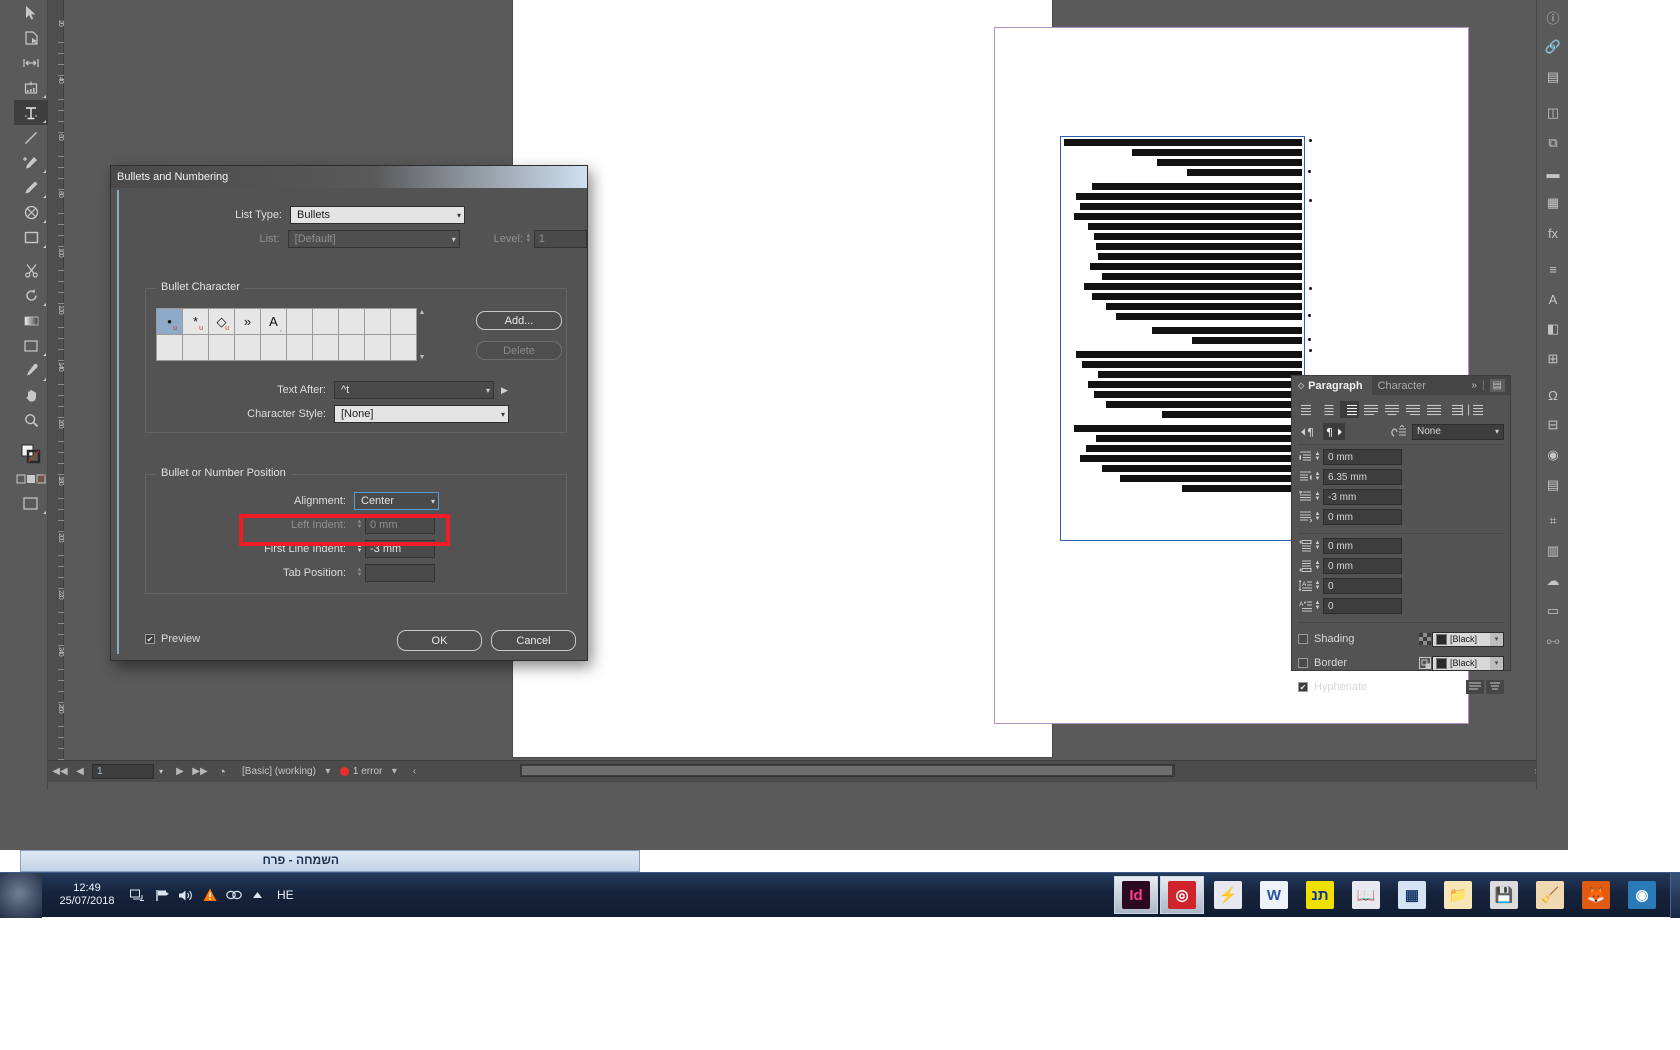 The width and height of the screenshot is (1680, 1050). What do you see at coordinates (345, 390) in the screenshot?
I see `text-after-value: ^t` at bounding box center [345, 390].